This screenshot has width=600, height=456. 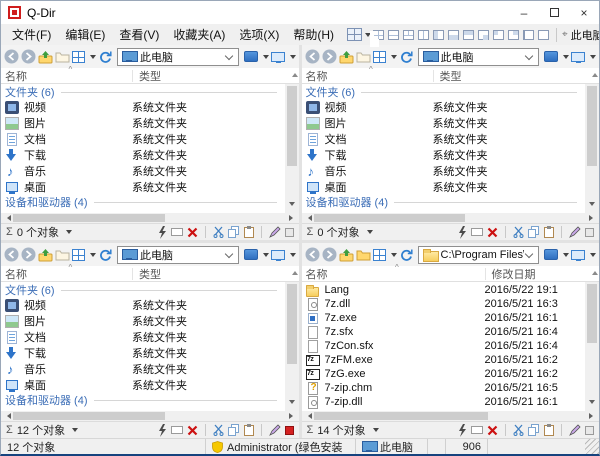 What do you see at coordinates (478, 254) in the screenshot?
I see `address-bar: C:\Program Files\7-Zip` at bounding box center [478, 254].